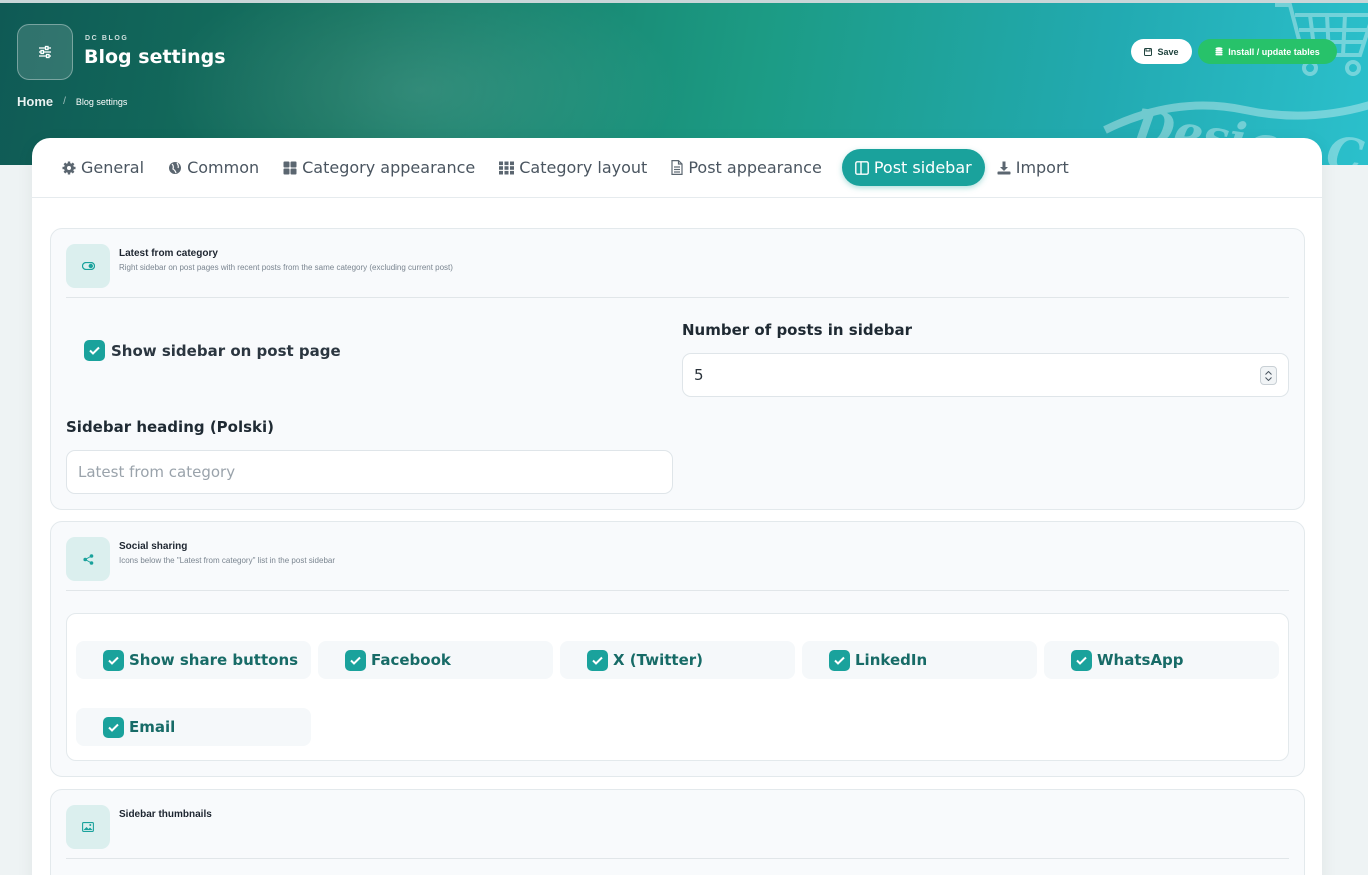  I want to click on tab-label: General, so click(113, 167).